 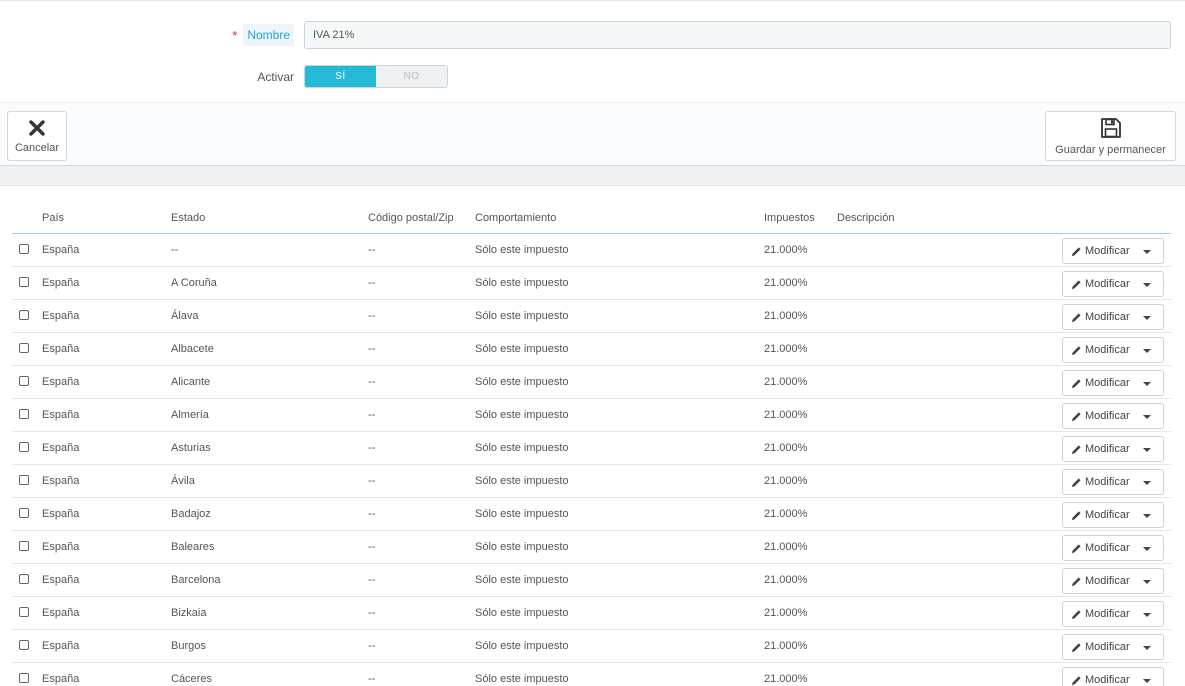 What do you see at coordinates (191, 514) in the screenshot?
I see `cell-estado: Badajoz` at bounding box center [191, 514].